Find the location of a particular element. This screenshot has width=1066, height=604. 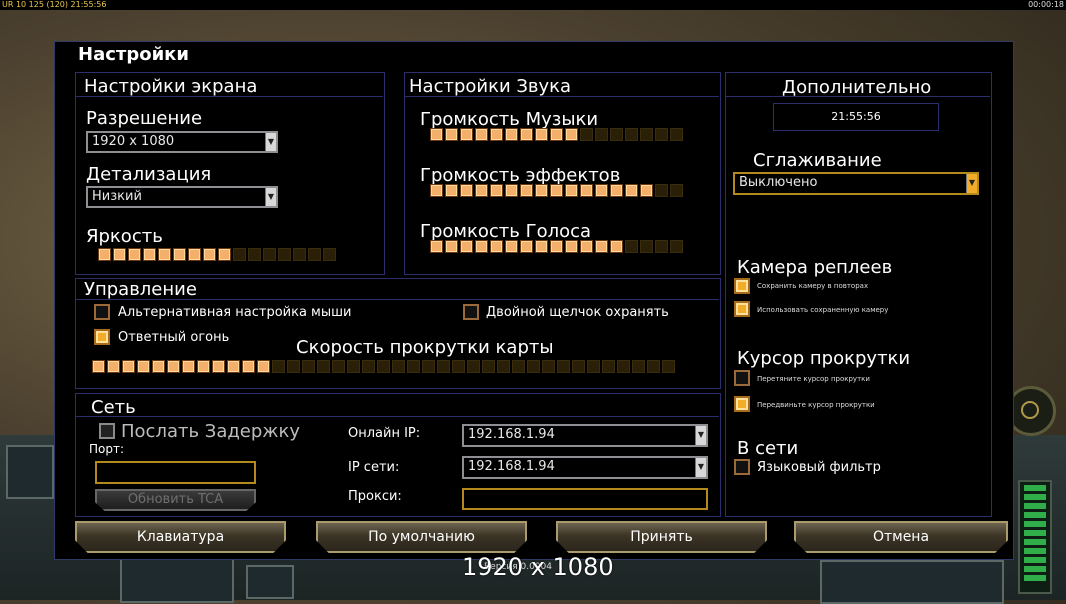

port-input is located at coordinates (175, 472).